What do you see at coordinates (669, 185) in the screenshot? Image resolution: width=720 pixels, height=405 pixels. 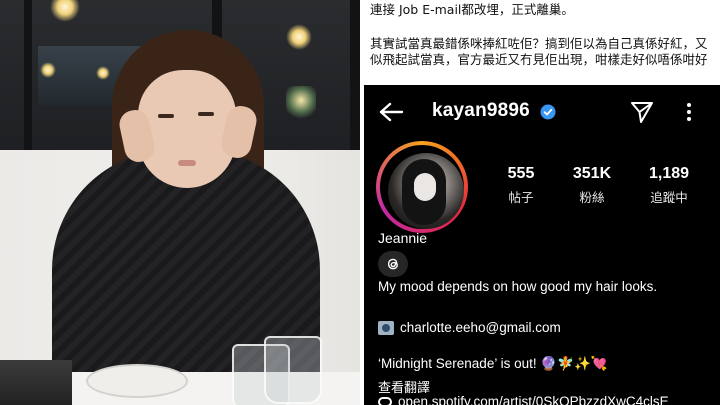 I see `stat-following: 1,189 追蹤中` at bounding box center [669, 185].